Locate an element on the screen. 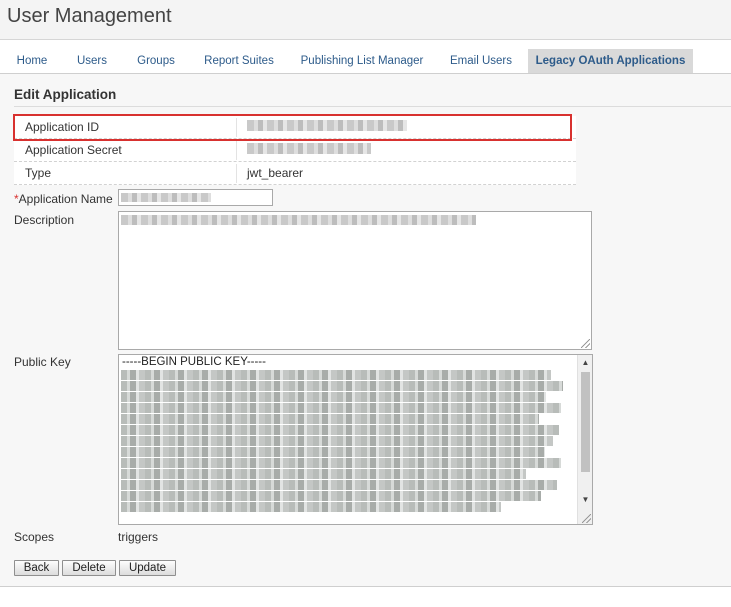  application-name-label-text: Application Name is located at coordinates (65, 199).